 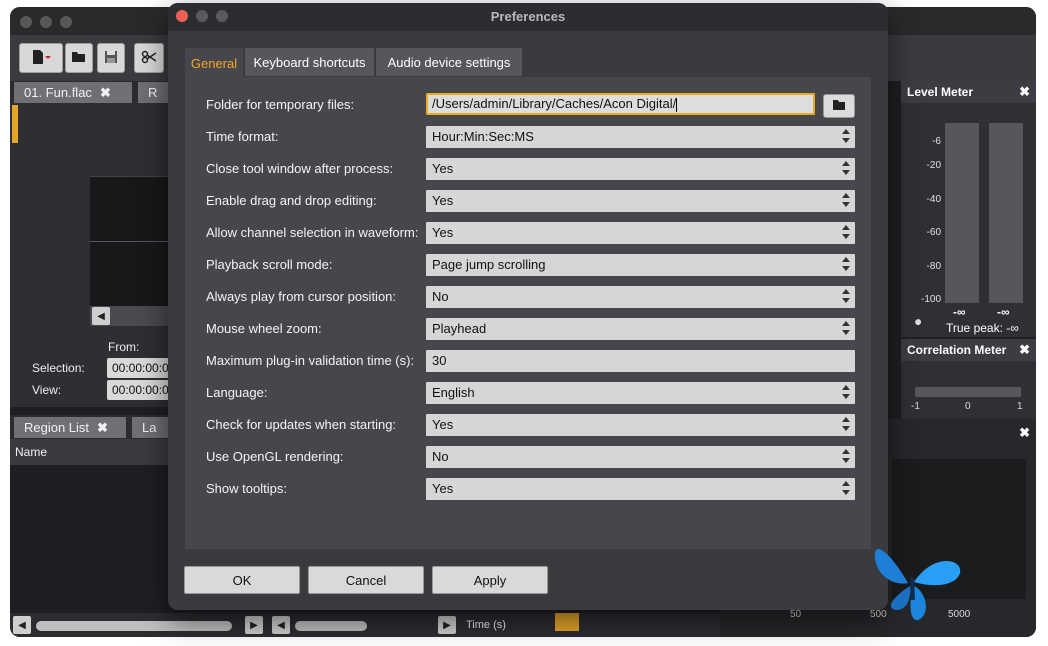 What do you see at coordinates (90, 452) in the screenshot?
I see `region-list-header: Name` at bounding box center [90, 452].